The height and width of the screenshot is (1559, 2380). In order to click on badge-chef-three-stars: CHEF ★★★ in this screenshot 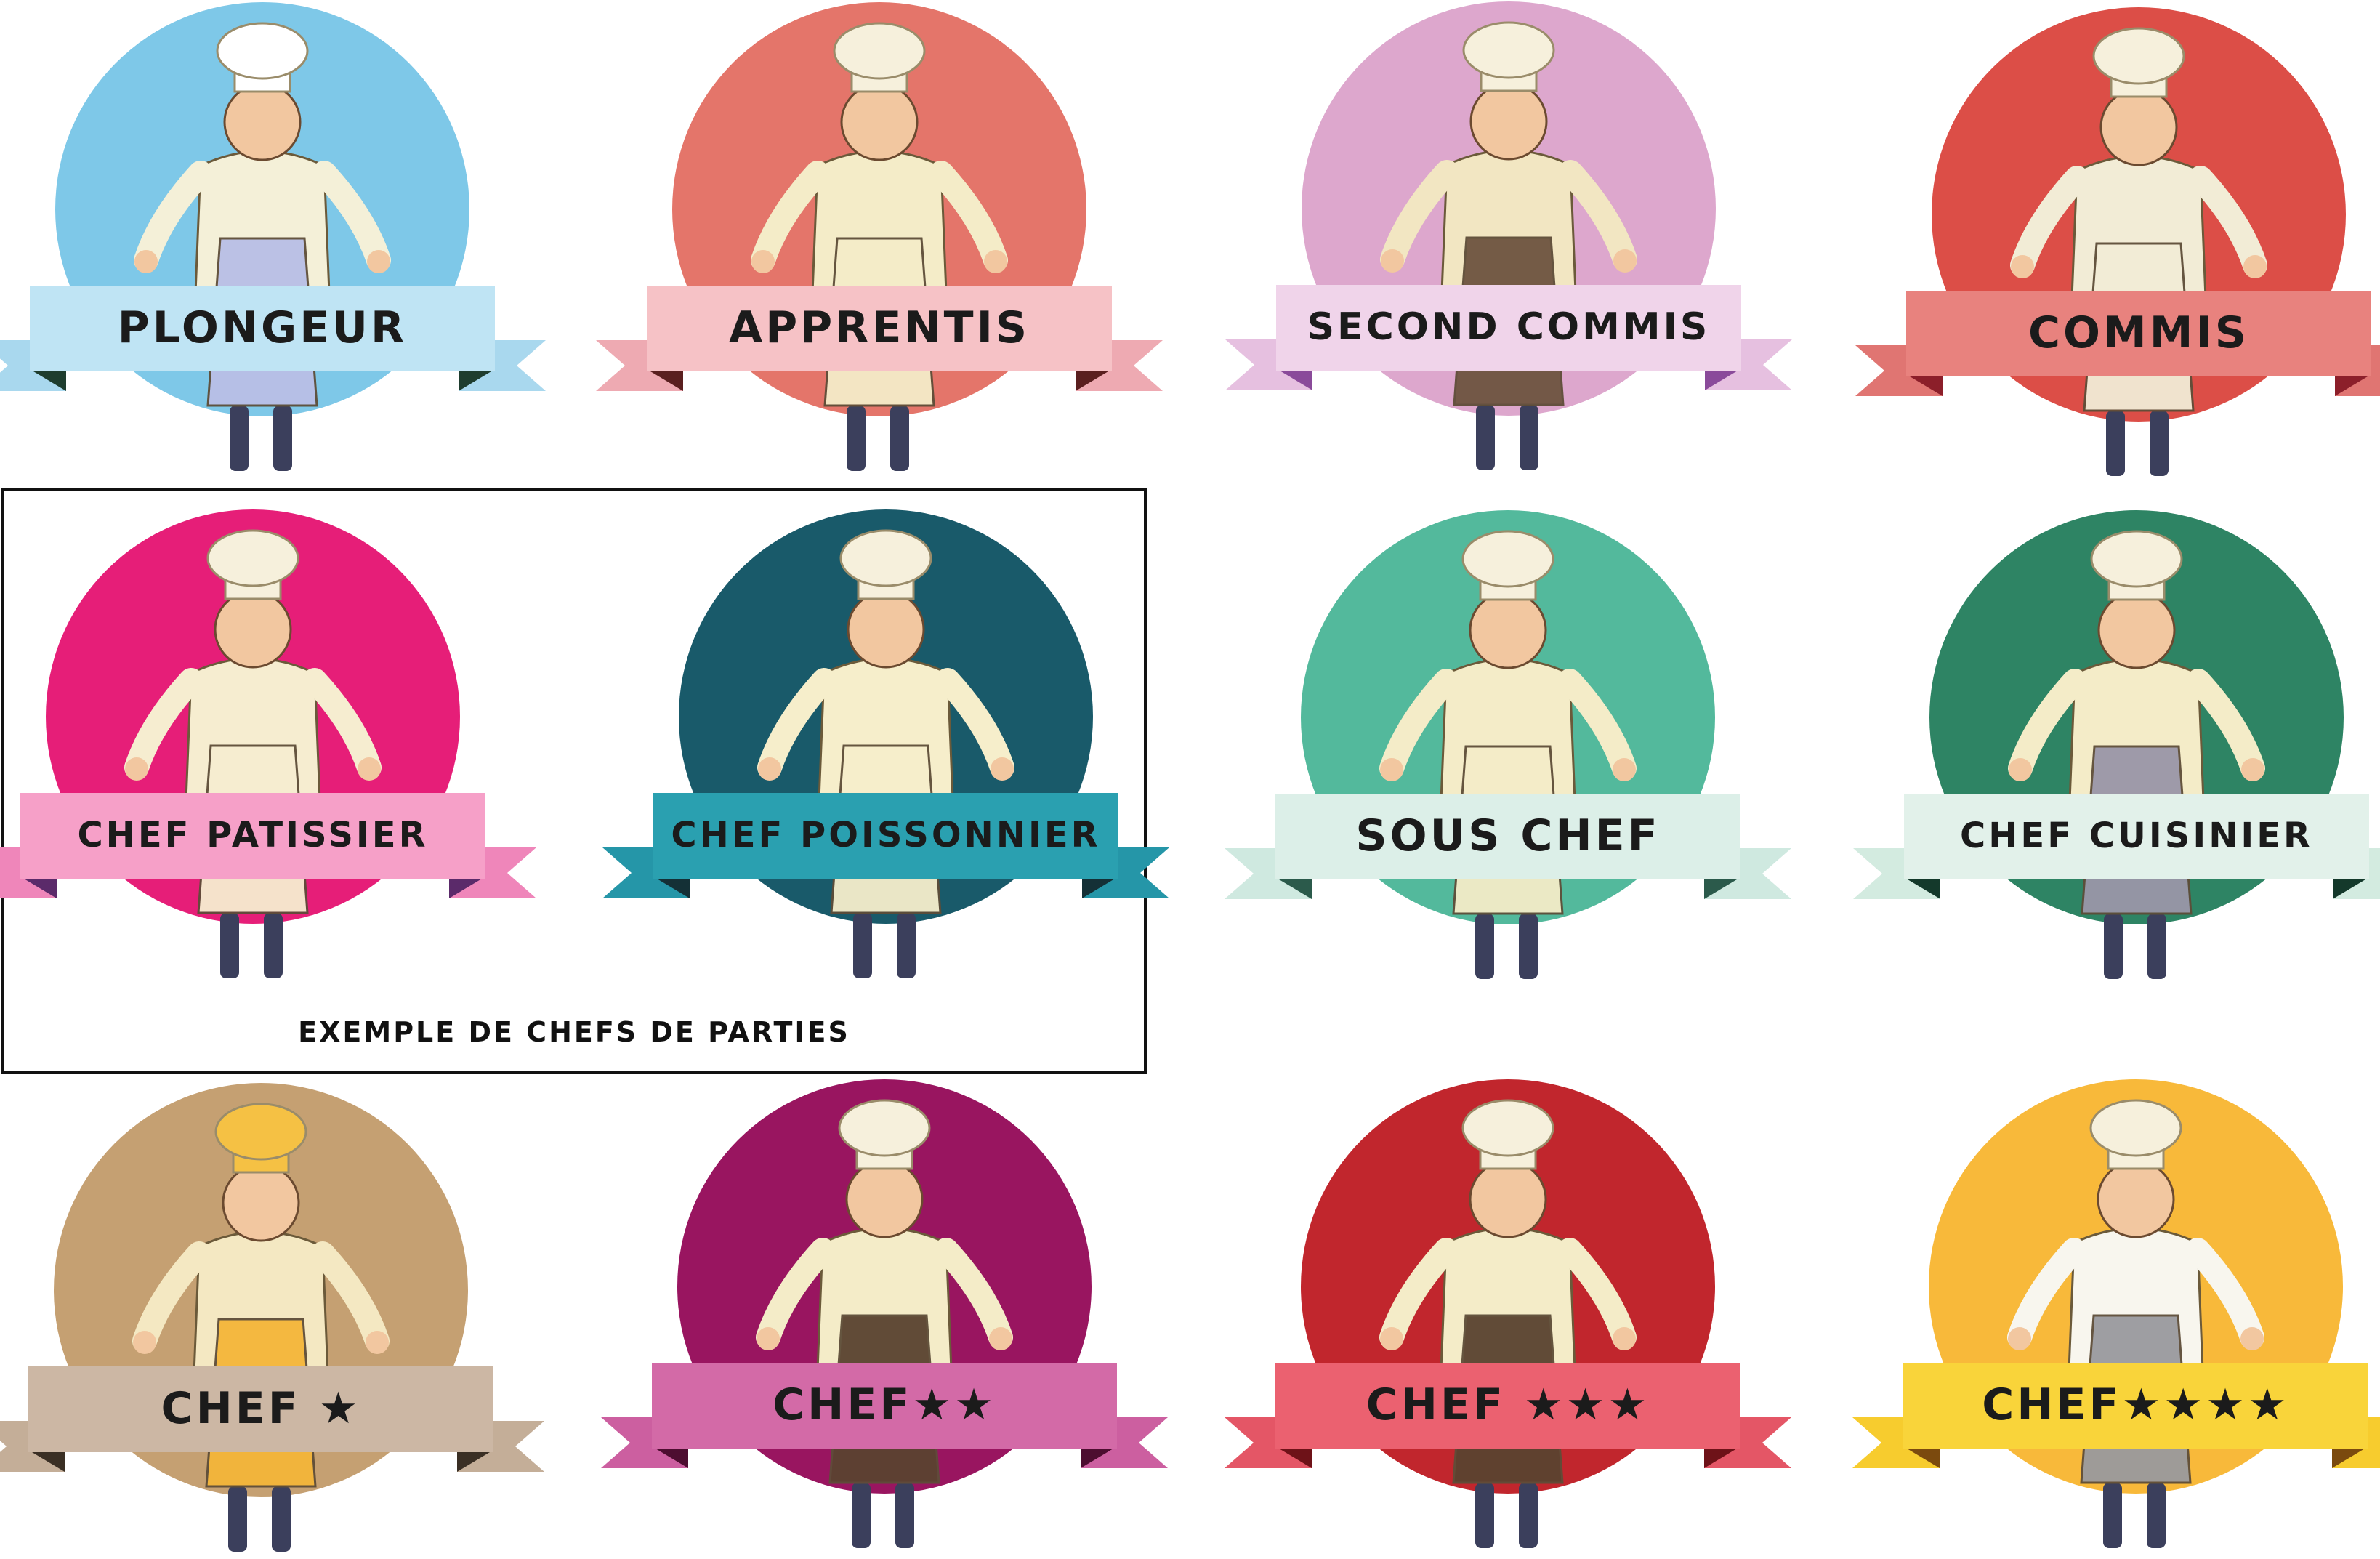, I will do `click(1507, 1315)`.